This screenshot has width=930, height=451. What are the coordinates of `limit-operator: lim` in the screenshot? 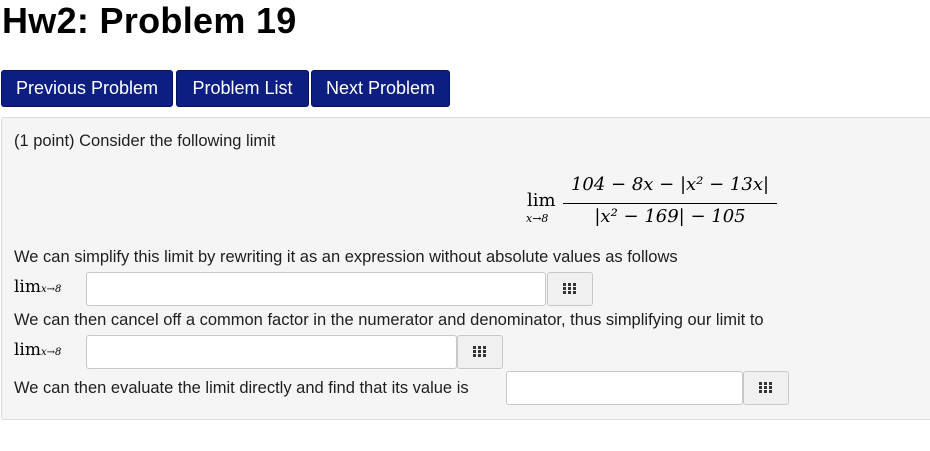 It's located at (541, 200).